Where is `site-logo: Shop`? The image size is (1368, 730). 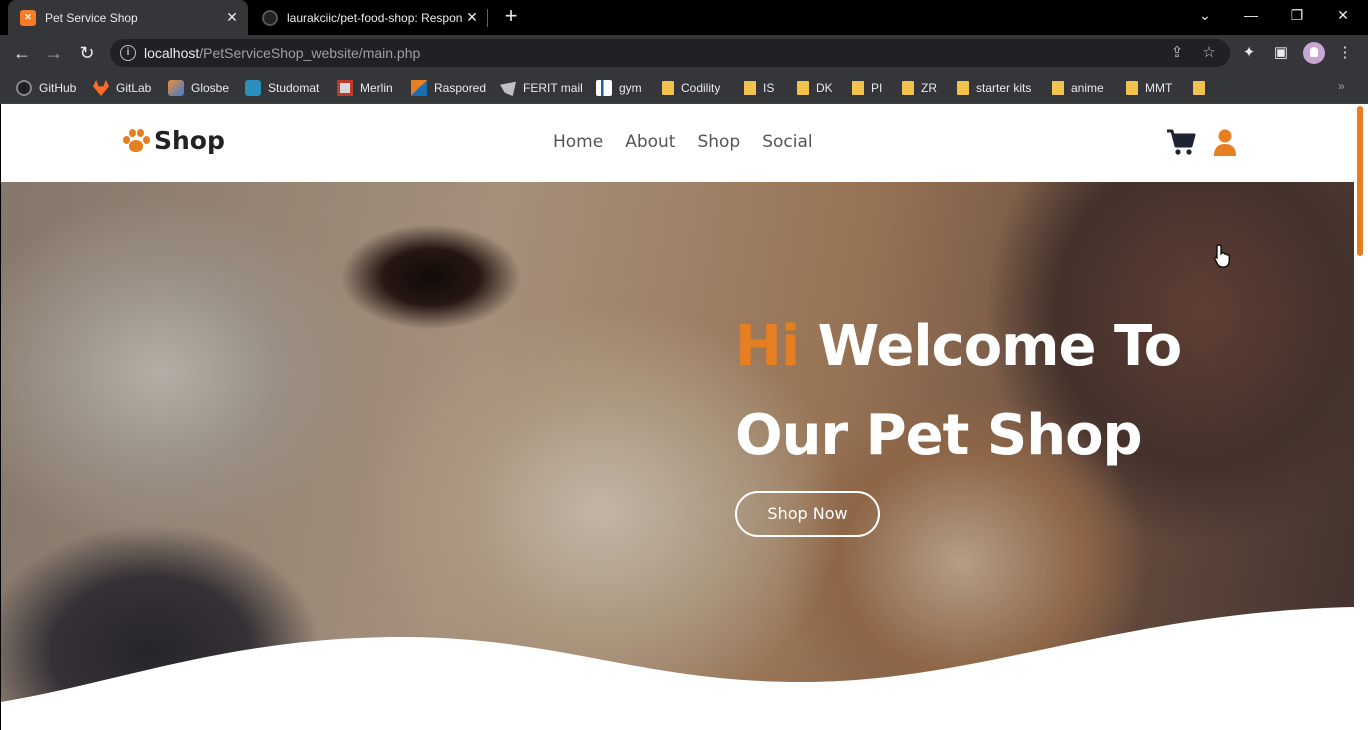
site-logo: Shop is located at coordinates (173, 140).